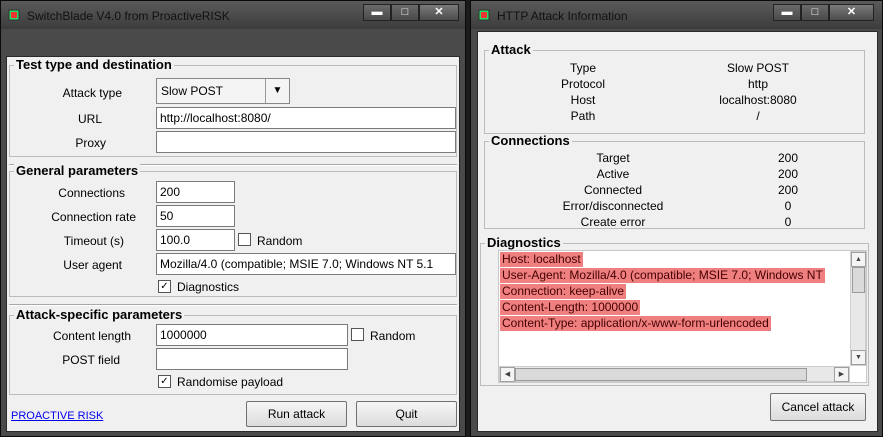  Describe the element at coordinates (252, 359) in the screenshot. I see `post-field-input` at that location.